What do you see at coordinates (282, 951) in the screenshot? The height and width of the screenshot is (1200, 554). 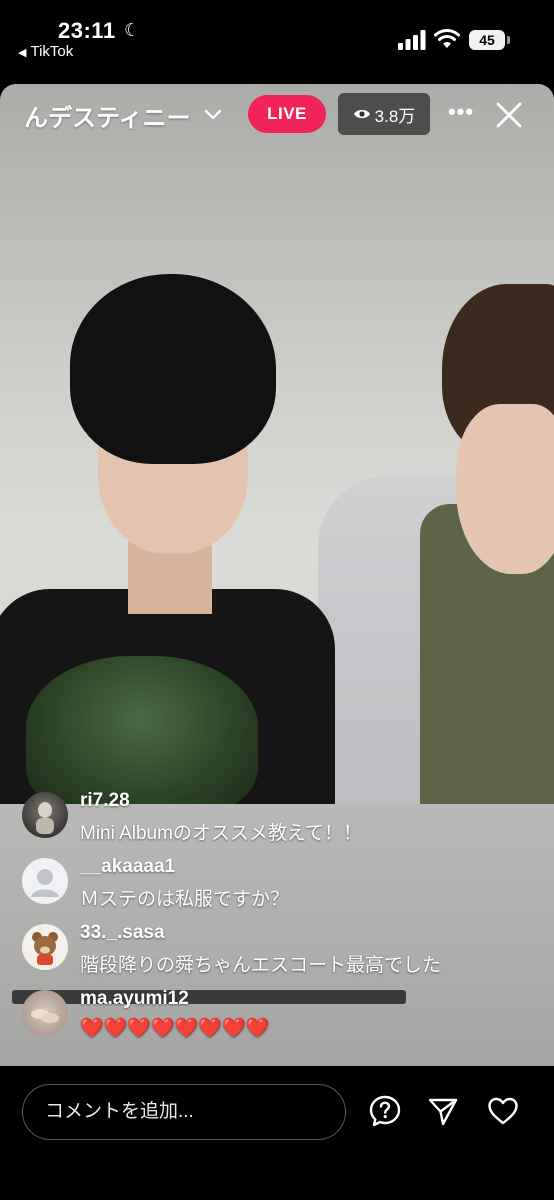 I see `comment-item: 33._.sasa 階段降りの舜ちゃんエスコート最高でした` at bounding box center [282, 951].